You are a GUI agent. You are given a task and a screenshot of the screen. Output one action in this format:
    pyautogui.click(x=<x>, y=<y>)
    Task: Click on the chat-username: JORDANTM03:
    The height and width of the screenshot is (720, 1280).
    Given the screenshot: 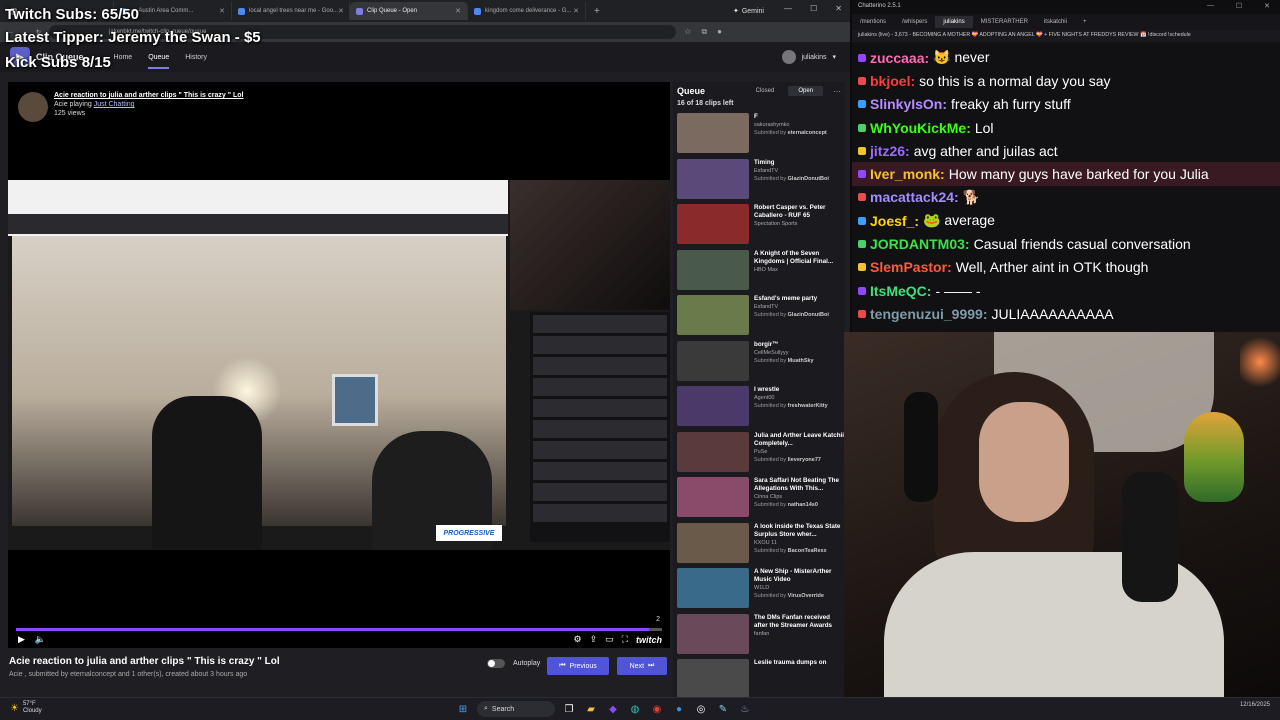 What is the action you would take?
    pyautogui.click(x=920, y=244)
    